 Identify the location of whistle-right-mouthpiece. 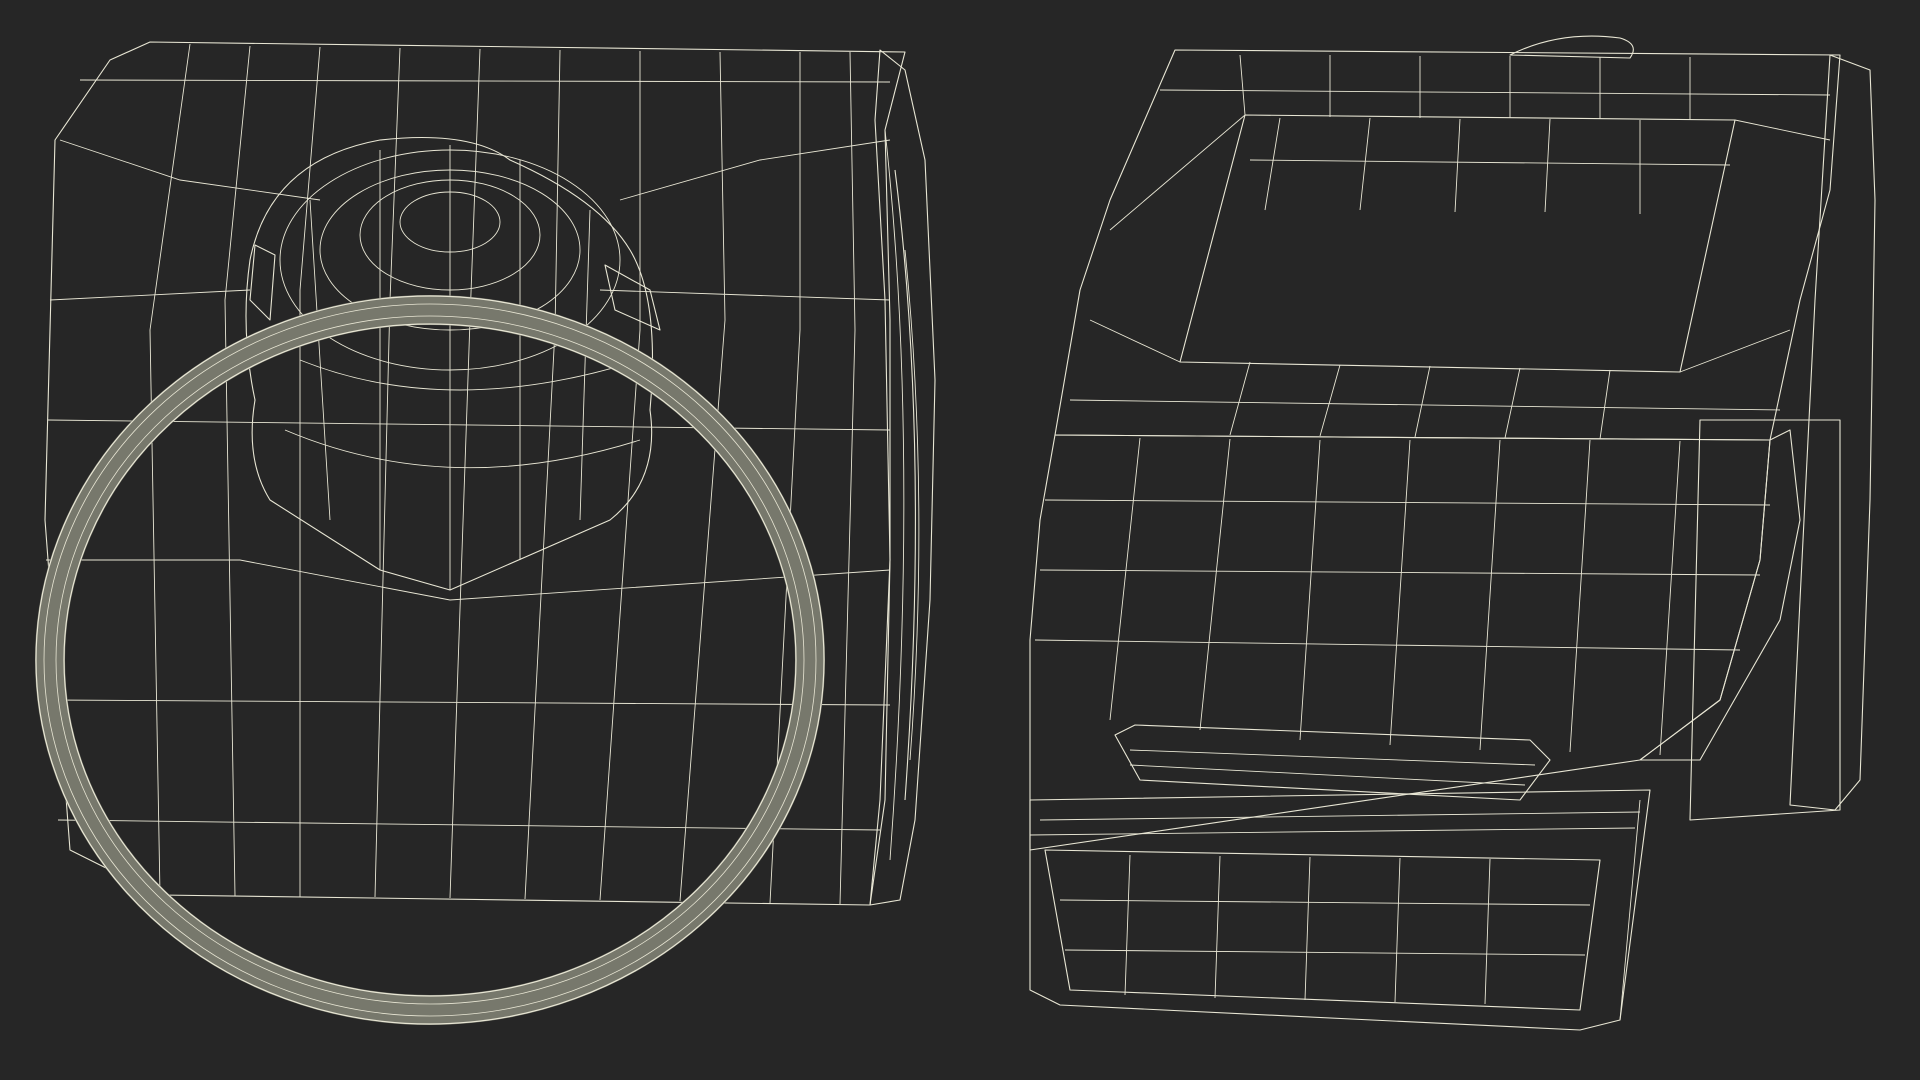
(1340, 910).